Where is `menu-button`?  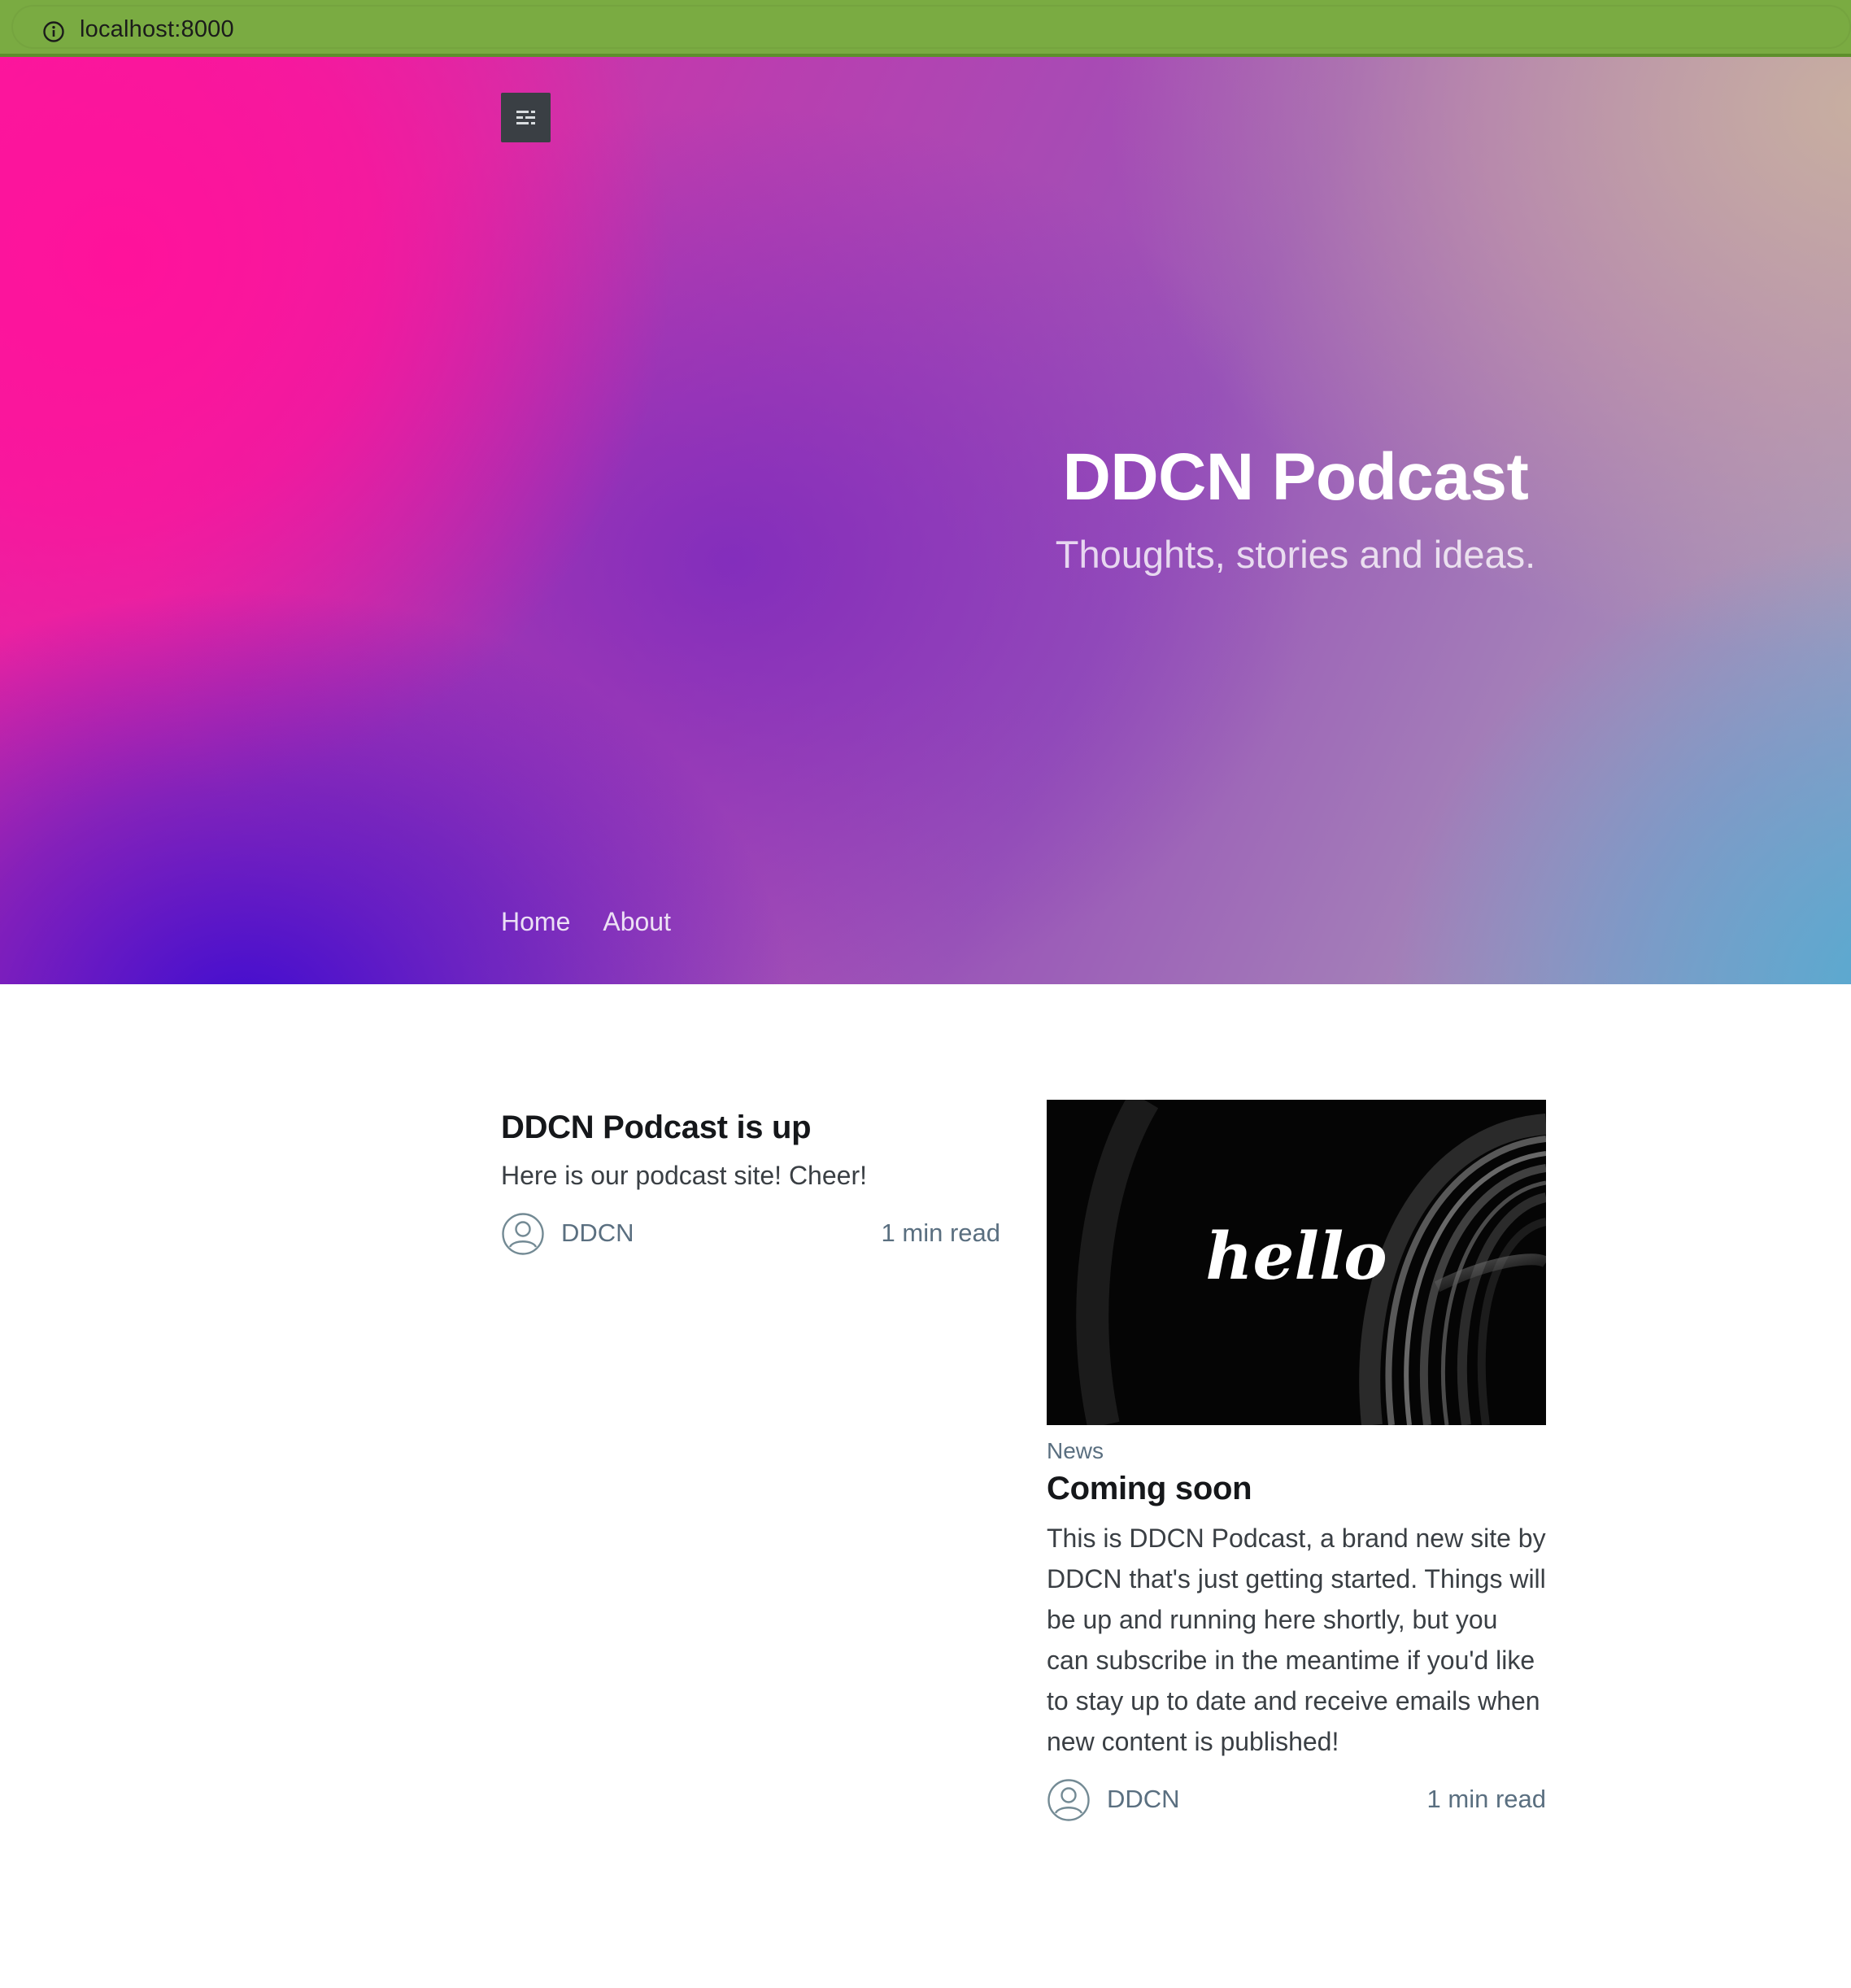 menu-button is located at coordinates (526, 117).